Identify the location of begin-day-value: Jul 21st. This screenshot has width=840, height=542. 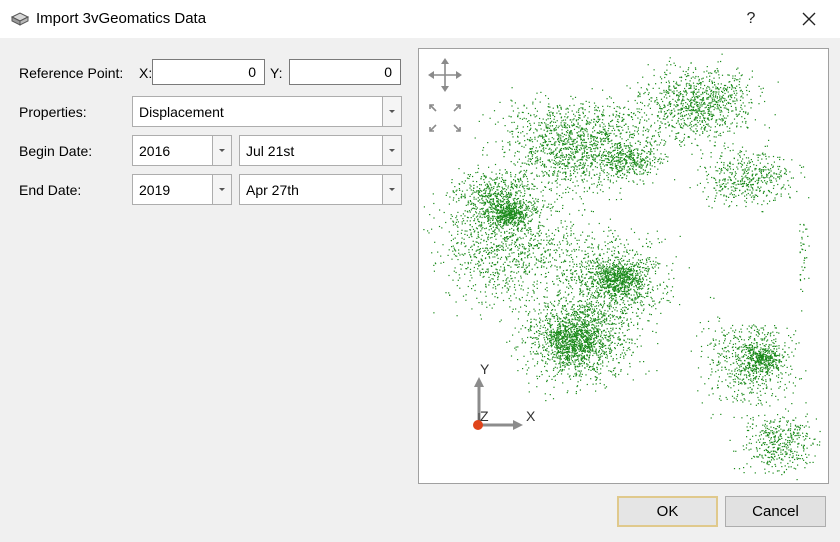
(270, 151).